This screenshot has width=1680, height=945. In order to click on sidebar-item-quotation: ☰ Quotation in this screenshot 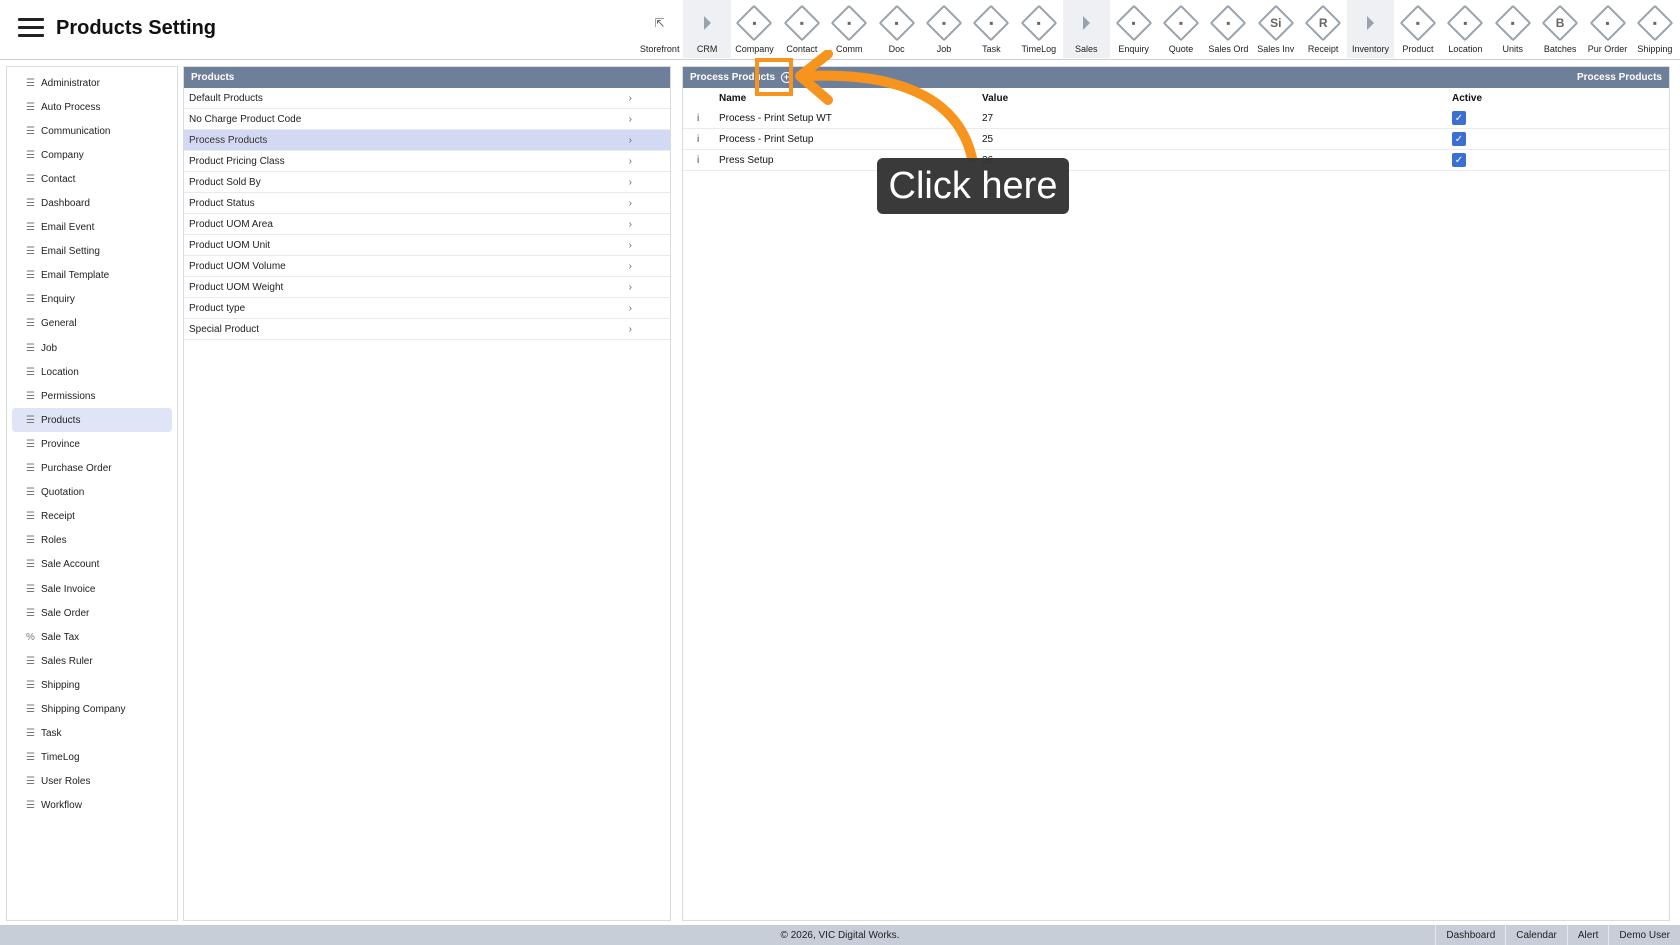, I will do `click(92, 493)`.